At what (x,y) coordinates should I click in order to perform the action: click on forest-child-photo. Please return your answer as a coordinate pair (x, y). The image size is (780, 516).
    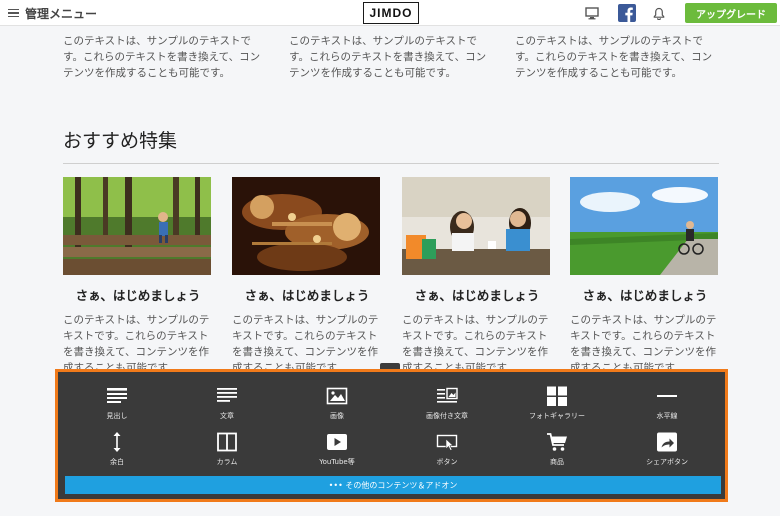
    Looking at the image, I should click on (137, 226).